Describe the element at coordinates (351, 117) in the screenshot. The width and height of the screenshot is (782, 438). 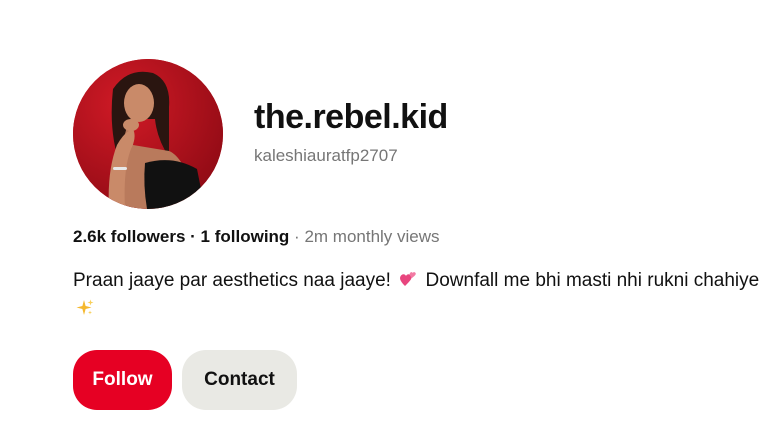
I see `display-name: the.rebel.kid` at that location.